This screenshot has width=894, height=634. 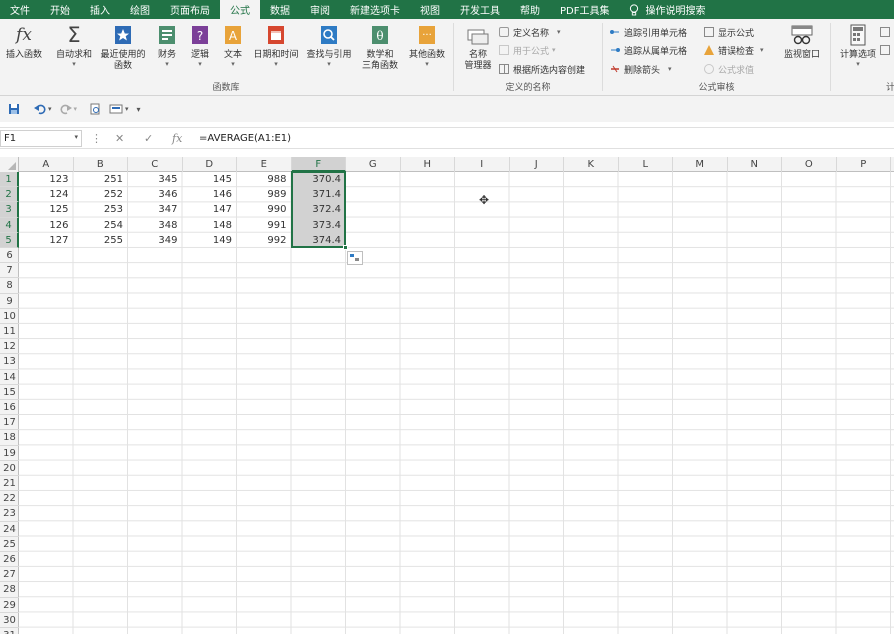 What do you see at coordinates (319, 209) in the screenshot?
I see `table-cell: 372.4` at bounding box center [319, 209].